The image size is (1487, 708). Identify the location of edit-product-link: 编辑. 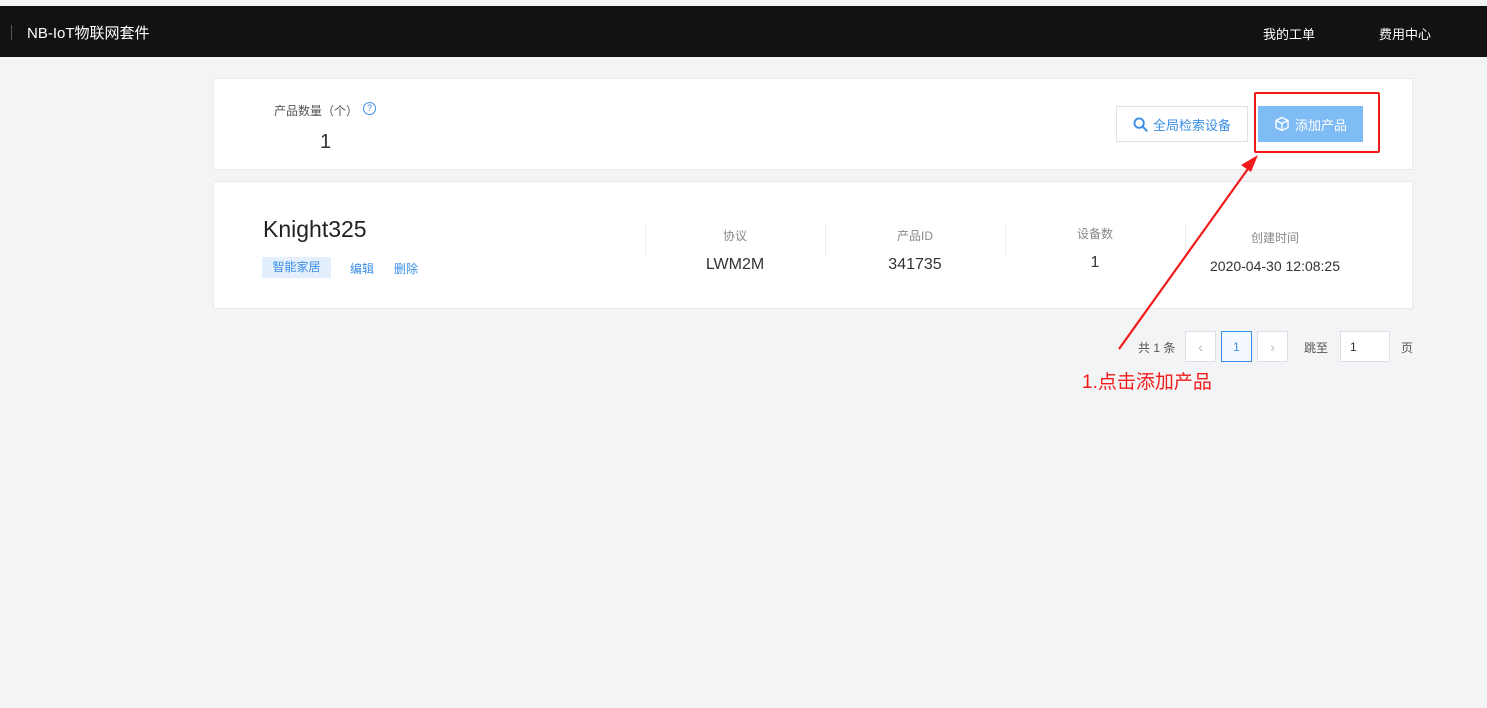
(362, 268).